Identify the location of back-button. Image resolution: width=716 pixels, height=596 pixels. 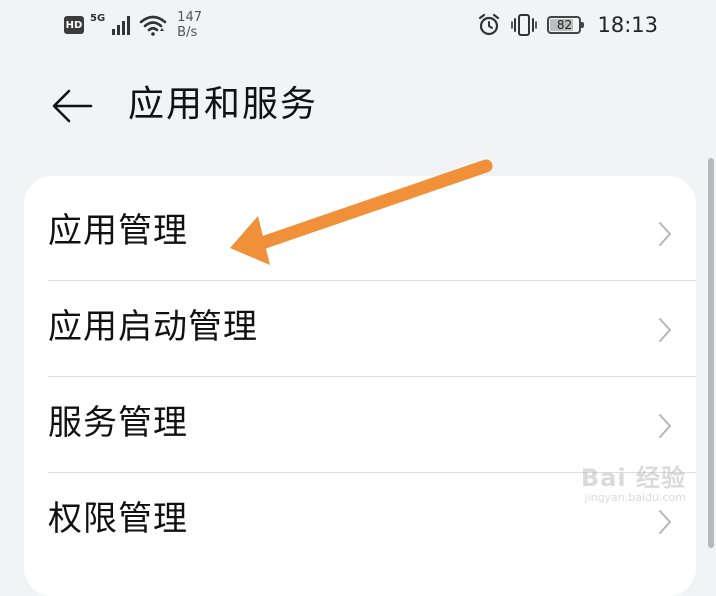
(72, 106).